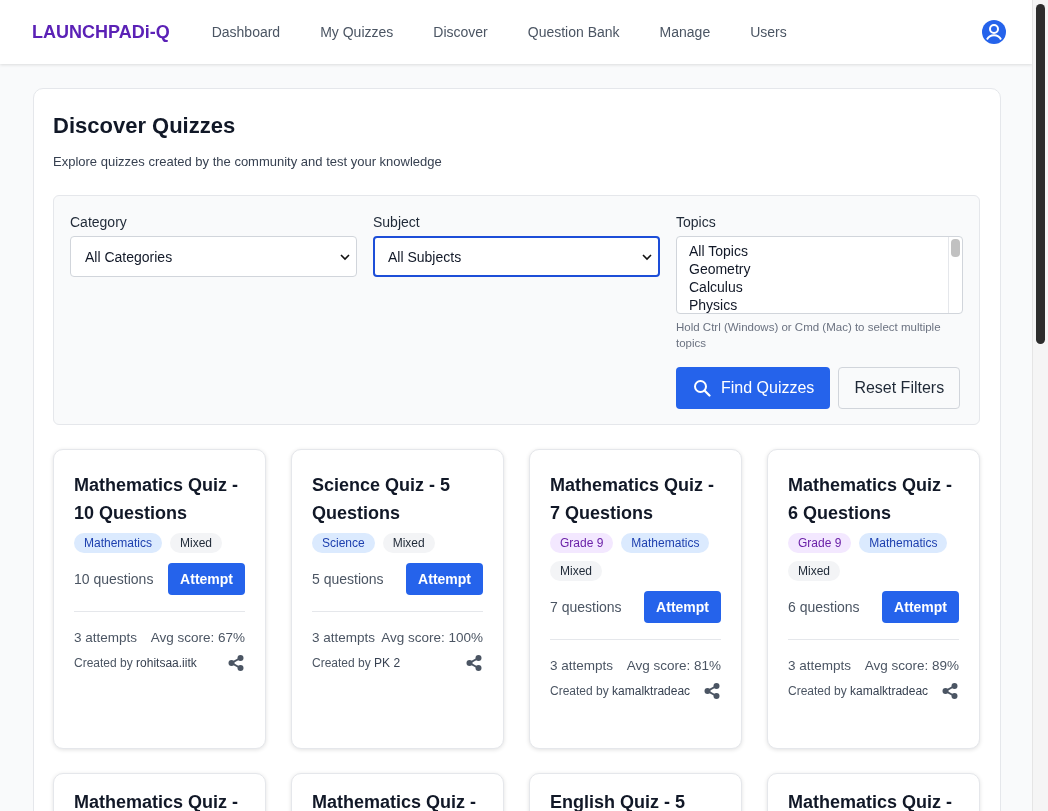 This screenshot has width=1048, height=811. What do you see at coordinates (673, 666) in the screenshot?
I see `average-score: Avg score: 81%` at bounding box center [673, 666].